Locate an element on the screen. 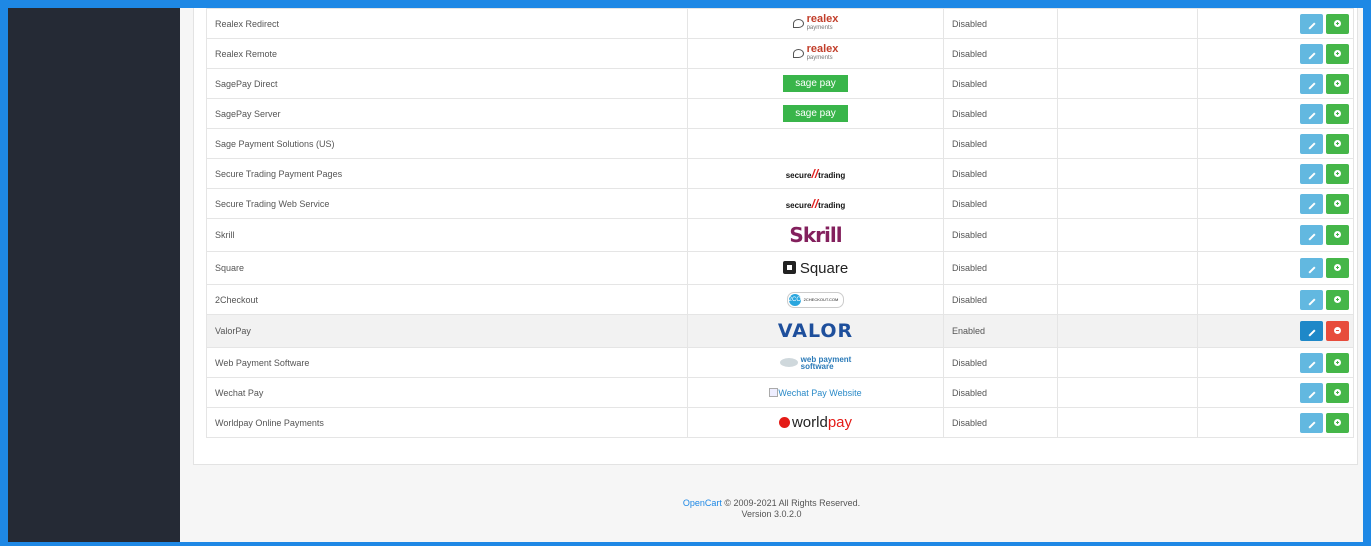 This screenshot has width=1371, height=546. extension-logo-cell: realex payments is located at coordinates (815, 53).